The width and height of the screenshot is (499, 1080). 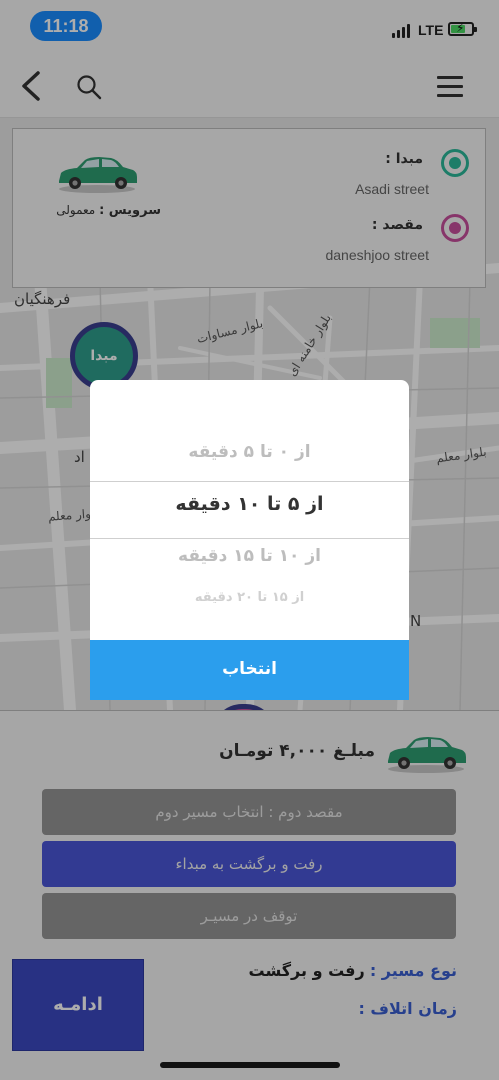 I want to click on home-indicator, so click(x=250, y=1065).